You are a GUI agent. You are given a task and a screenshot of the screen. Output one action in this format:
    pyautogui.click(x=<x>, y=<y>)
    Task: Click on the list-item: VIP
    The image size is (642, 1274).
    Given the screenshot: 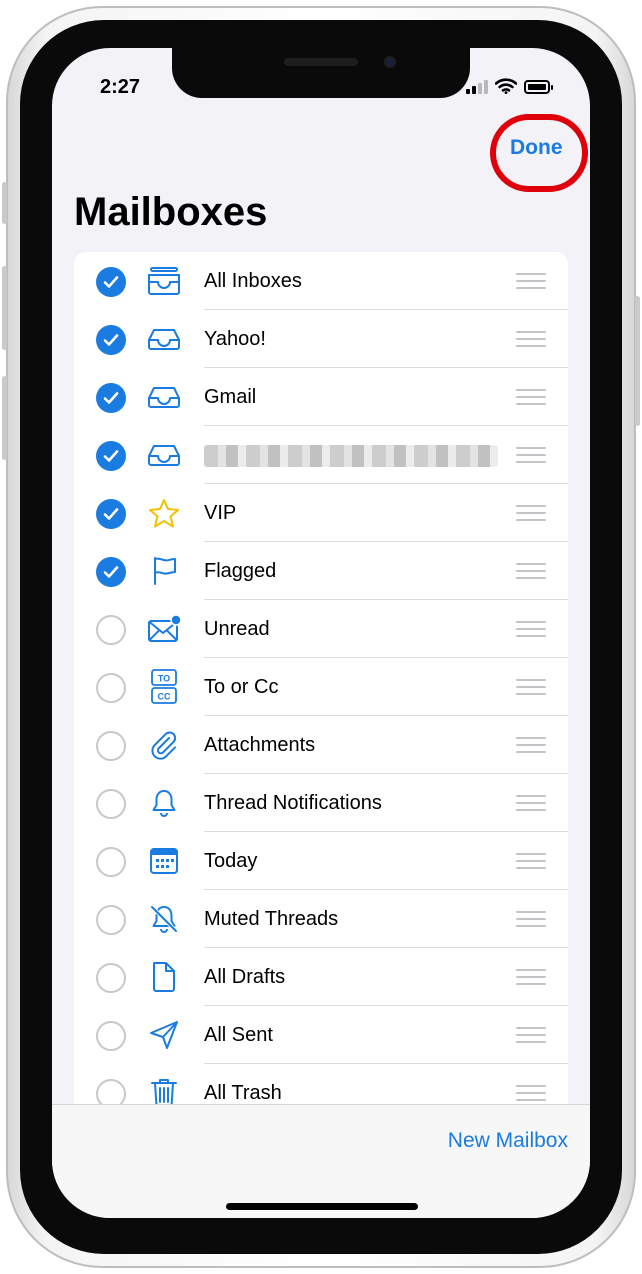 What is the action you would take?
    pyautogui.click(x=321, y=513)
    